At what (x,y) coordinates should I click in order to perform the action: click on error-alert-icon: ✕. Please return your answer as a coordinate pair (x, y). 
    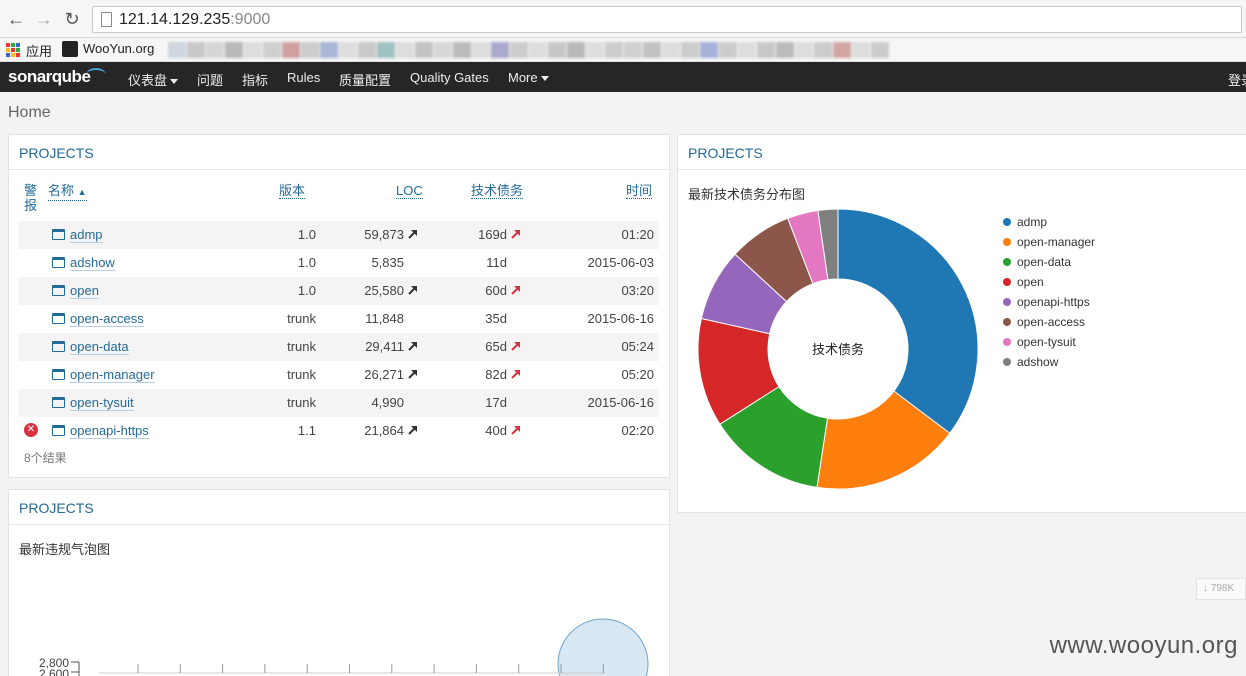
    Looking at the image, I should click on (31, 430).